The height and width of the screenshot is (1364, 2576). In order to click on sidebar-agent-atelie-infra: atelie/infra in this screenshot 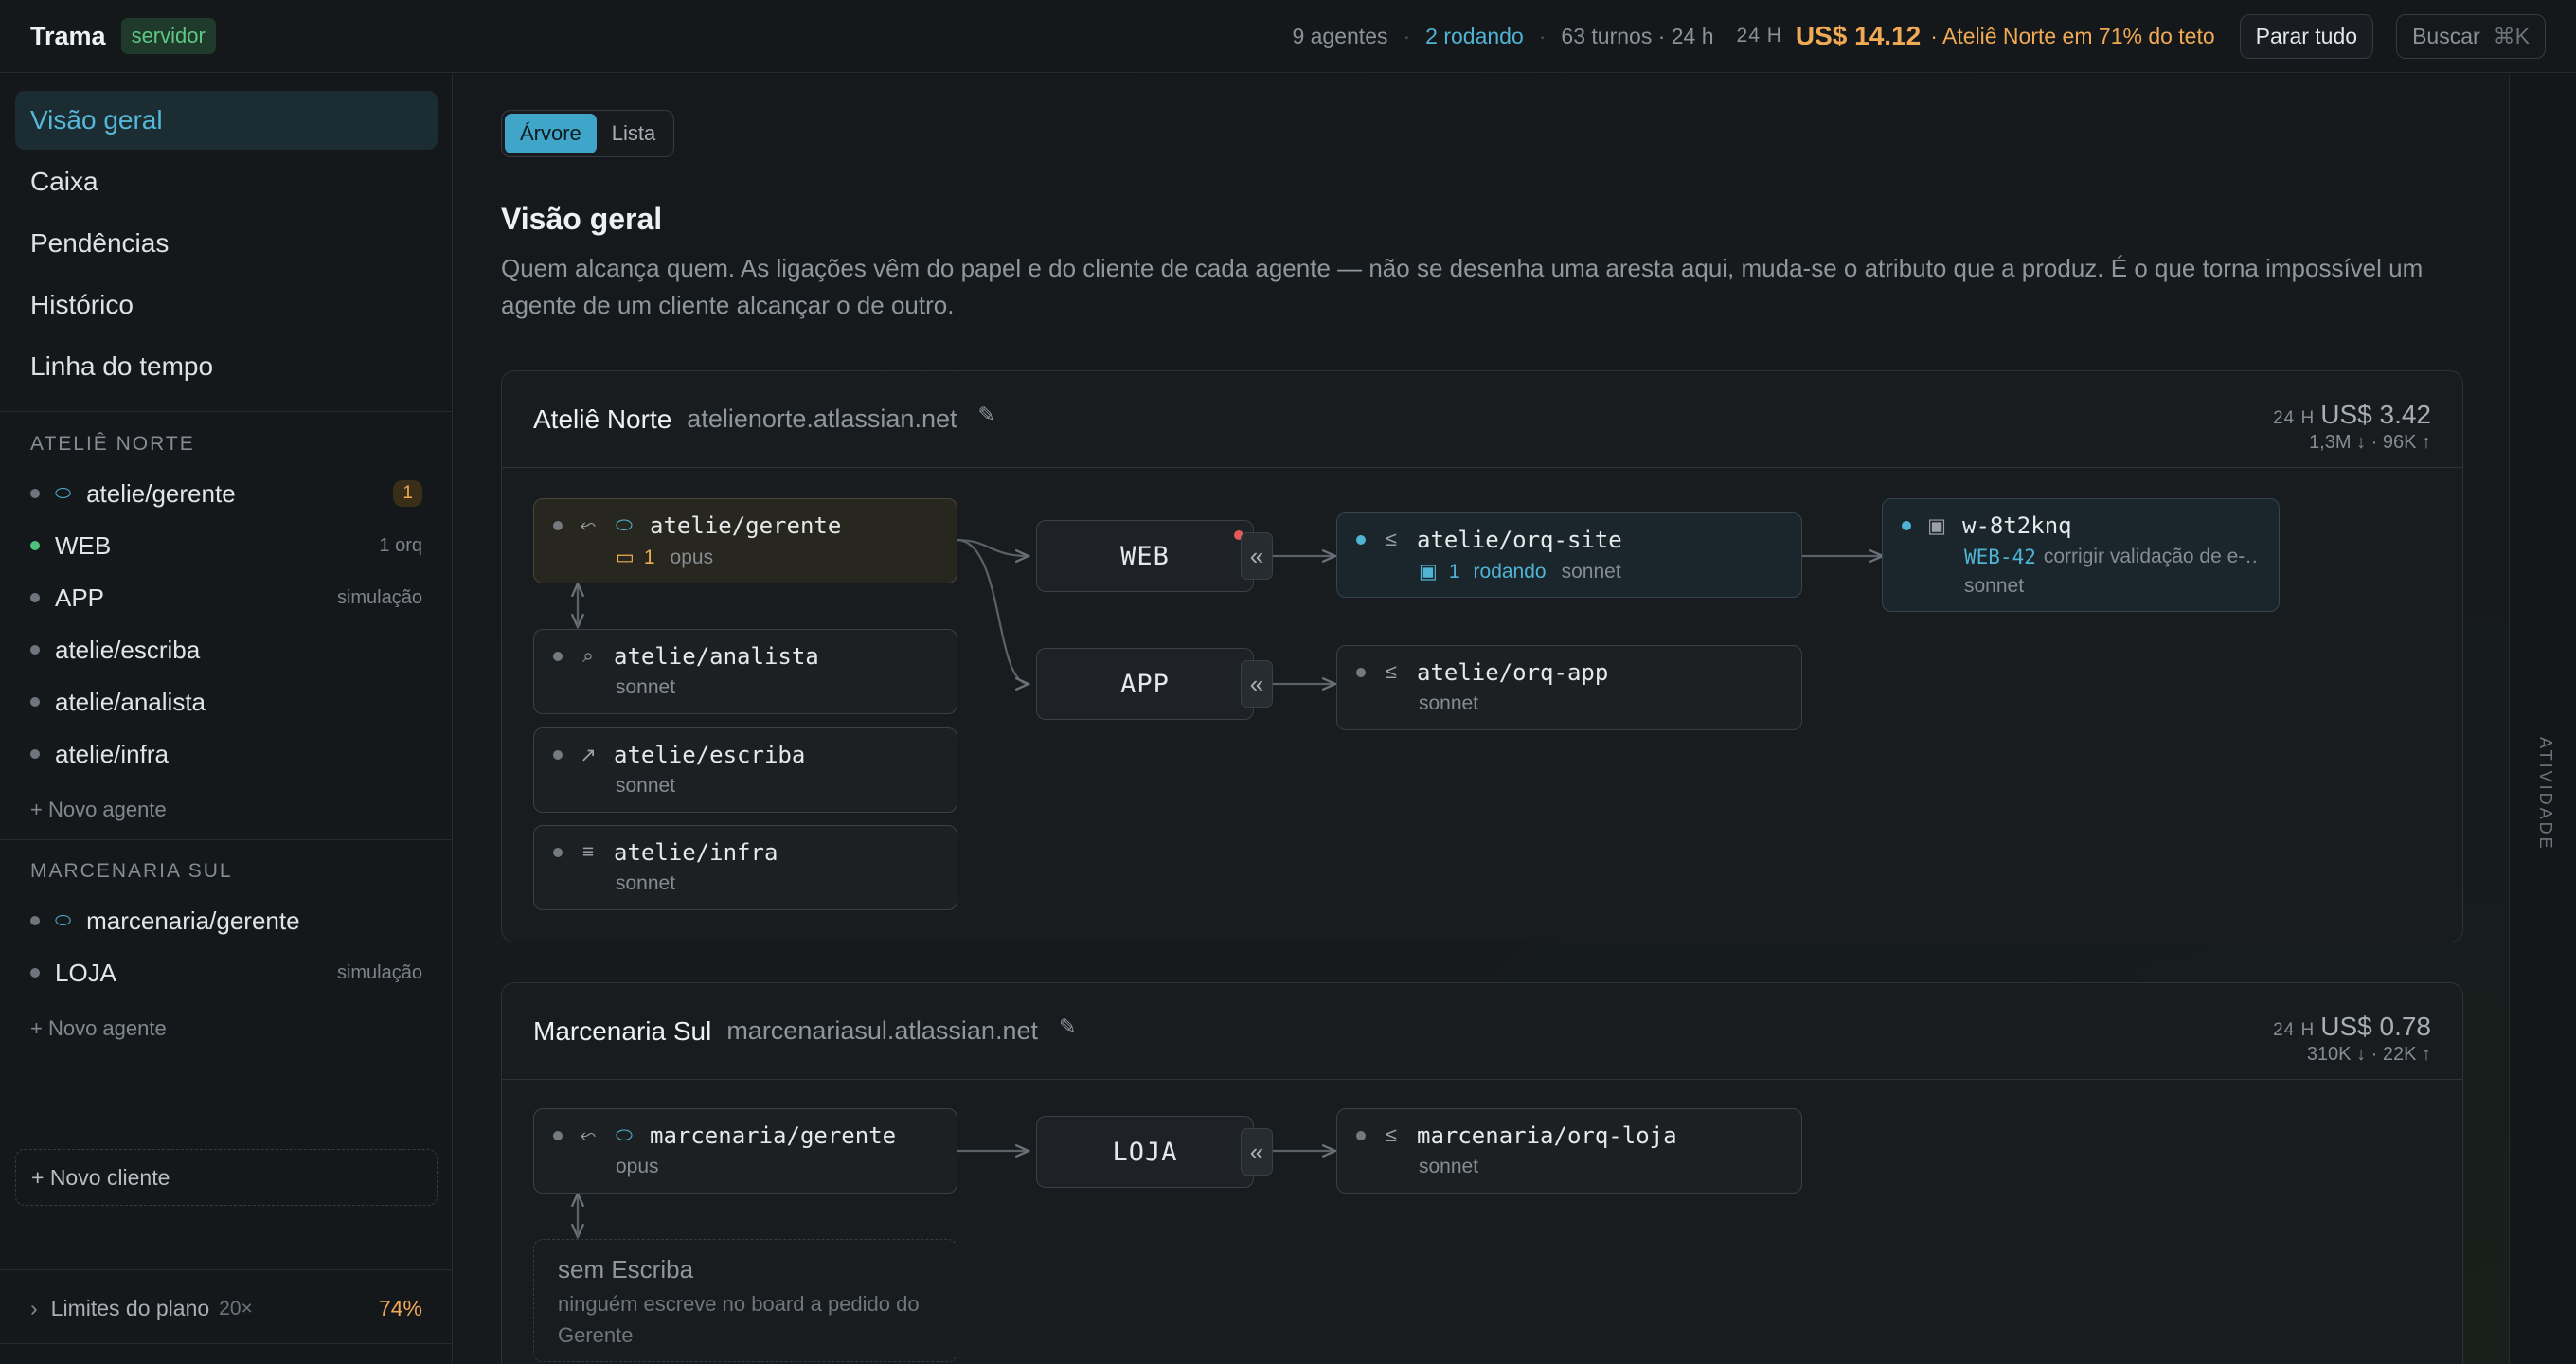, I will do `click(226, 754)`.